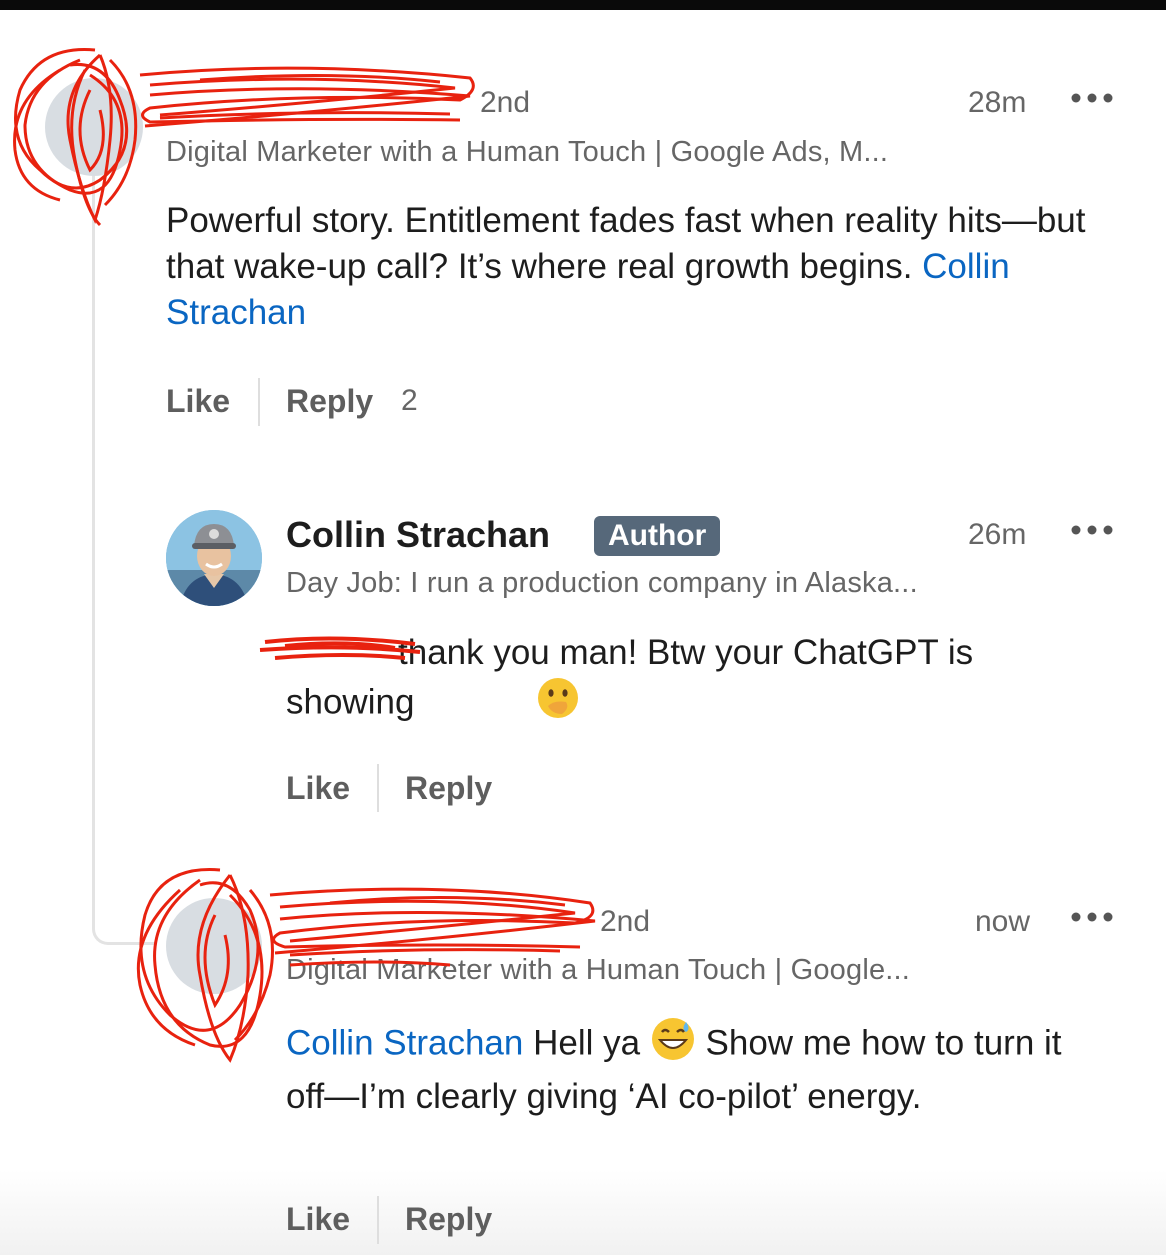 This screenshot has height=1255, width=1166. Describe the element at coordinates (657, 536) in the screenshot. I see `author-badge: Author` at that location.